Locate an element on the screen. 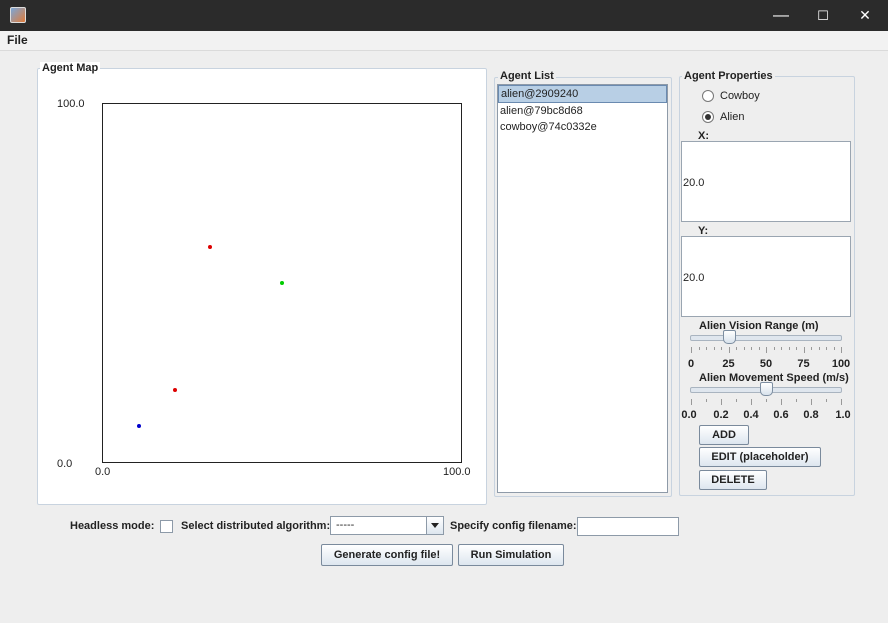  radio-alien-label: Alien is located at coordinates (732, 117).